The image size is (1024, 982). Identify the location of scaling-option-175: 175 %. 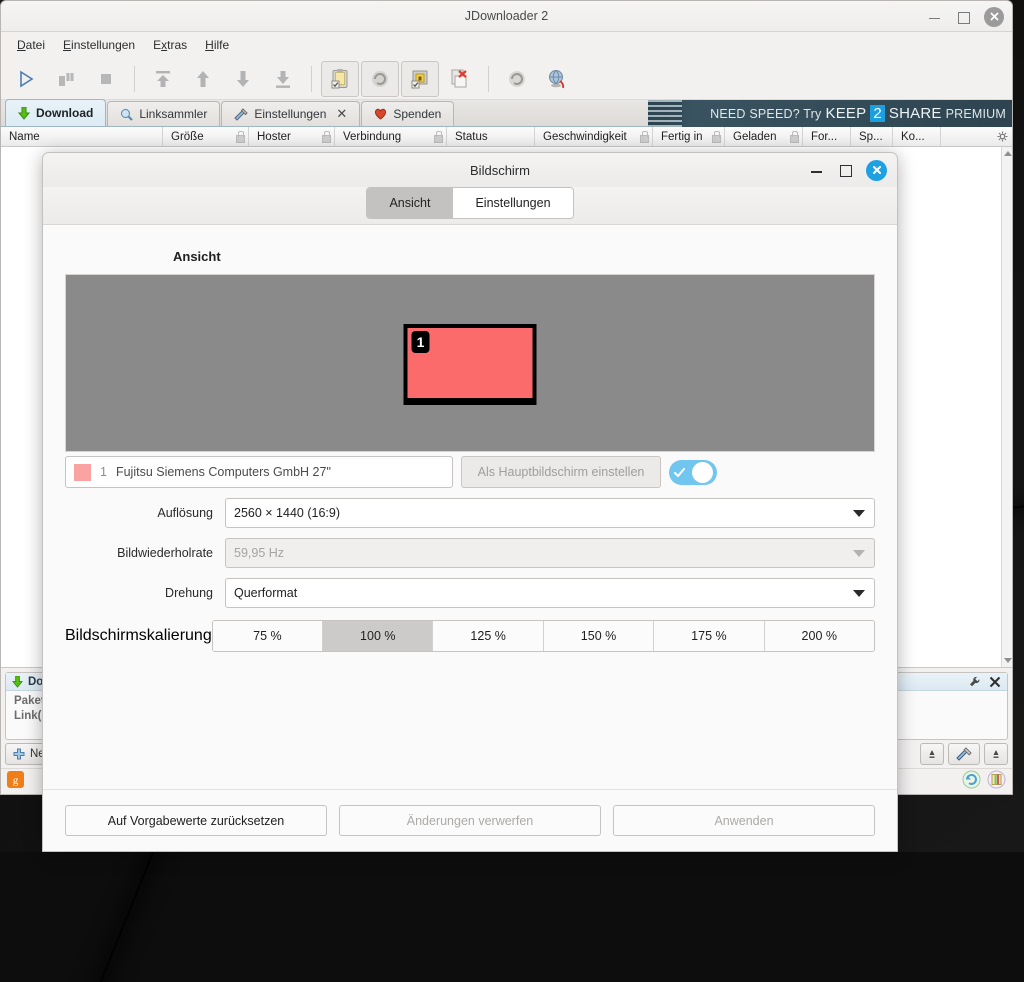
(709, 636).